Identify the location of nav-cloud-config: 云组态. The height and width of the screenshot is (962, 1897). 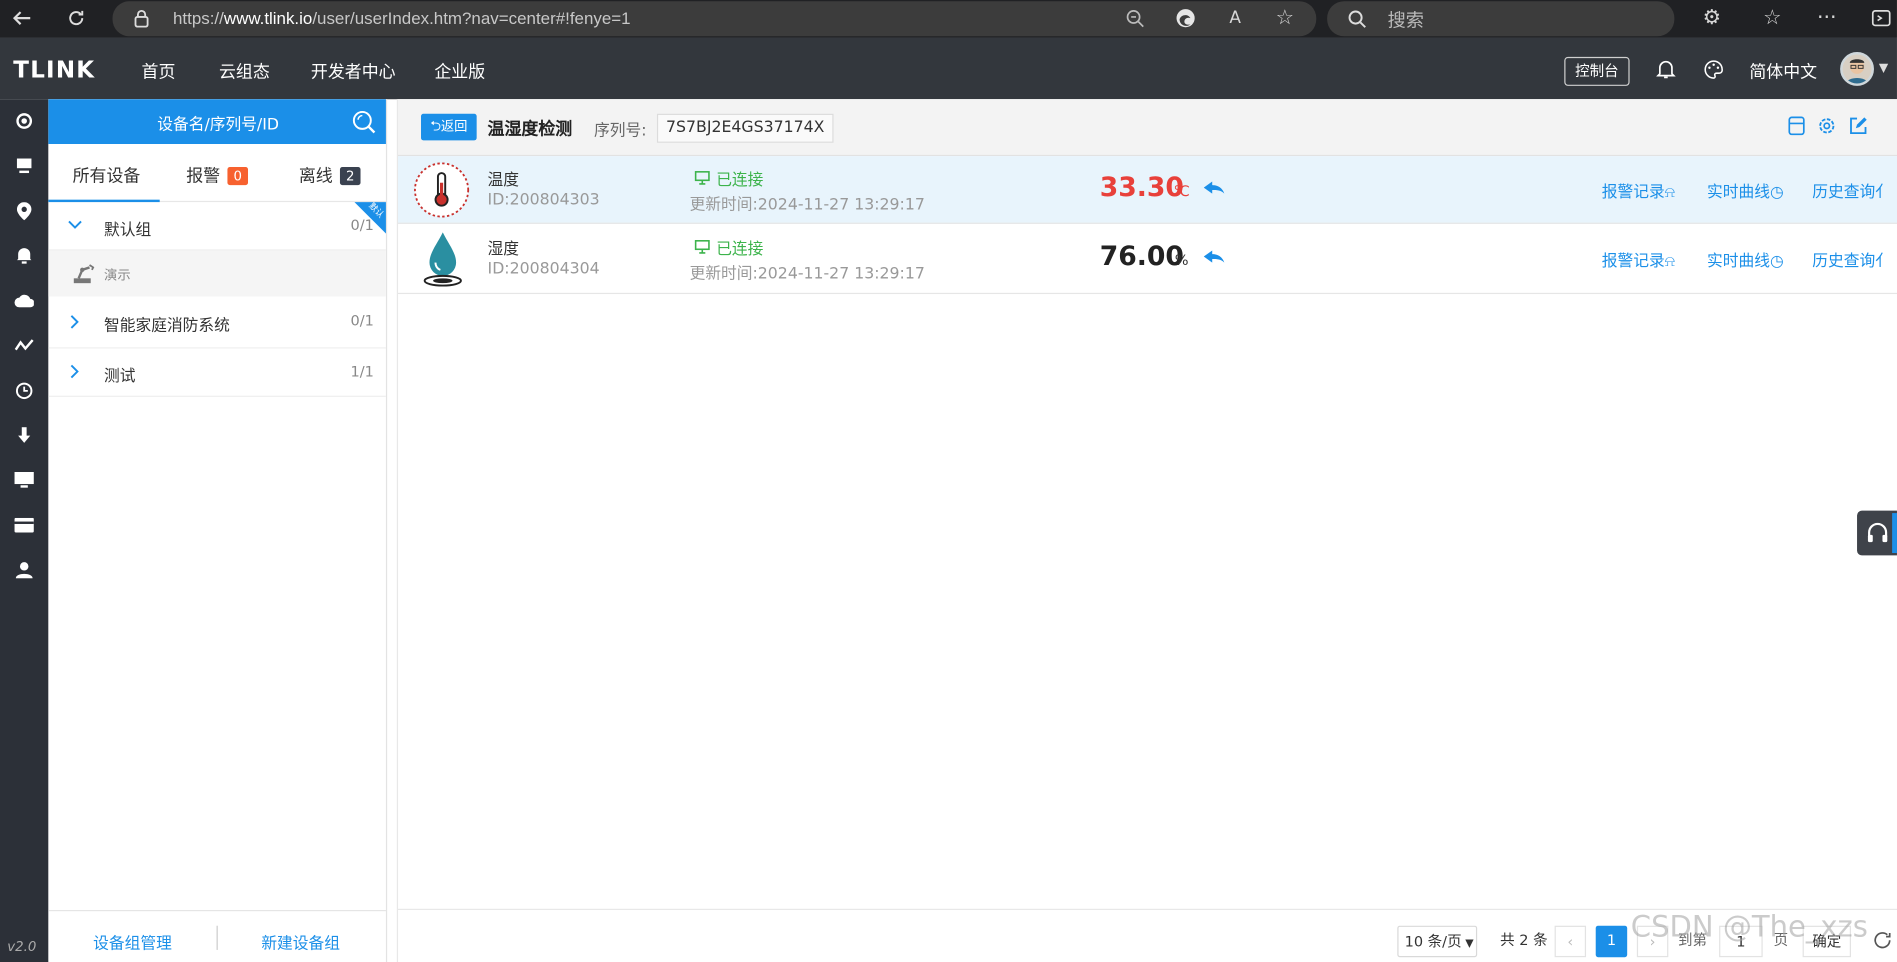
(244, 71).